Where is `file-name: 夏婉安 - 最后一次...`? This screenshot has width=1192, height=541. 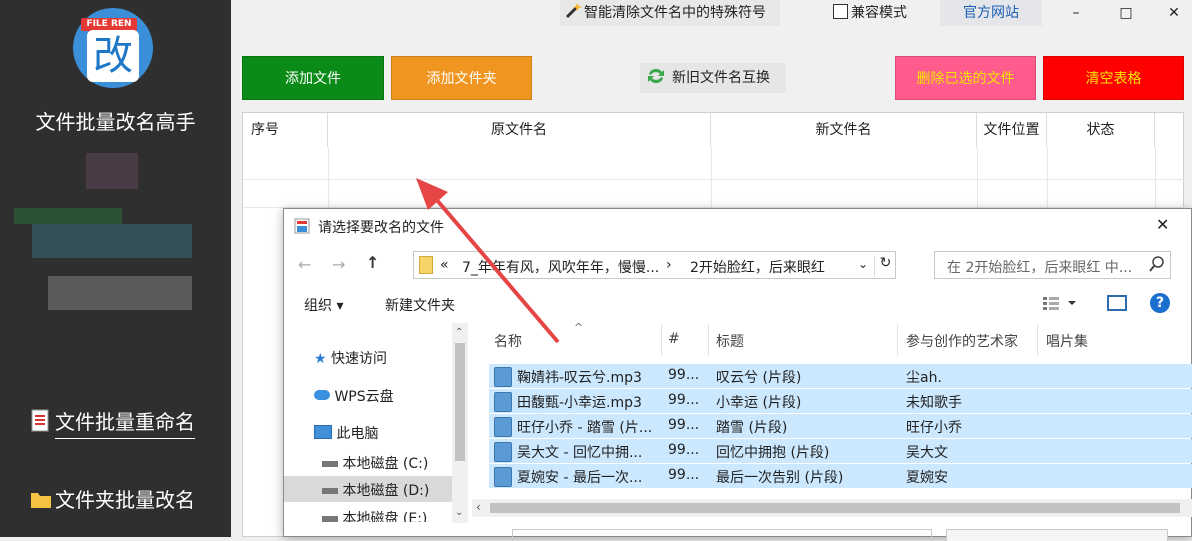 file-name: 夏婉安 - 最后一次... is located at coordinates (580, 478).